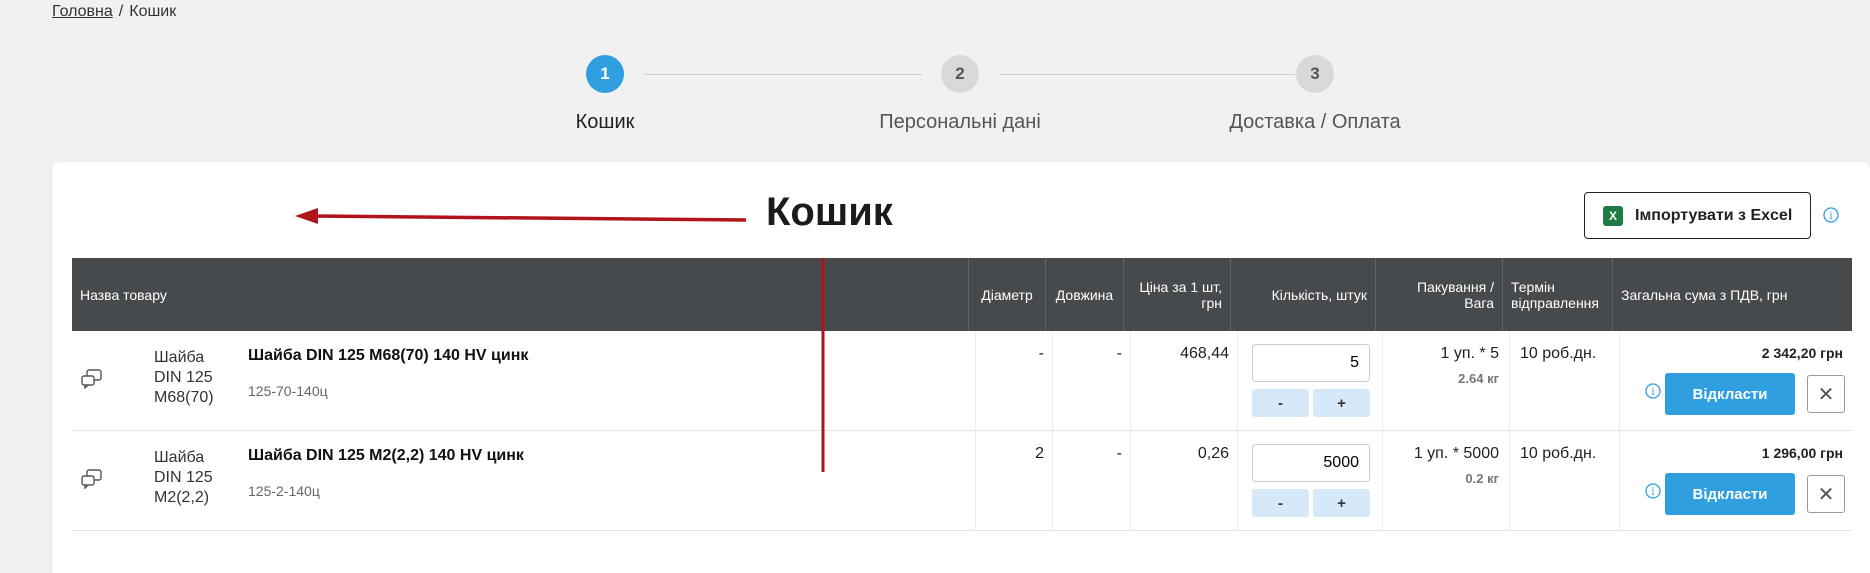 The width and height of the screenshot is (1870, 573). Describe the element at coordinates (1183, 481) in the screenshot. I see `price-cell: 0,26` at that location.